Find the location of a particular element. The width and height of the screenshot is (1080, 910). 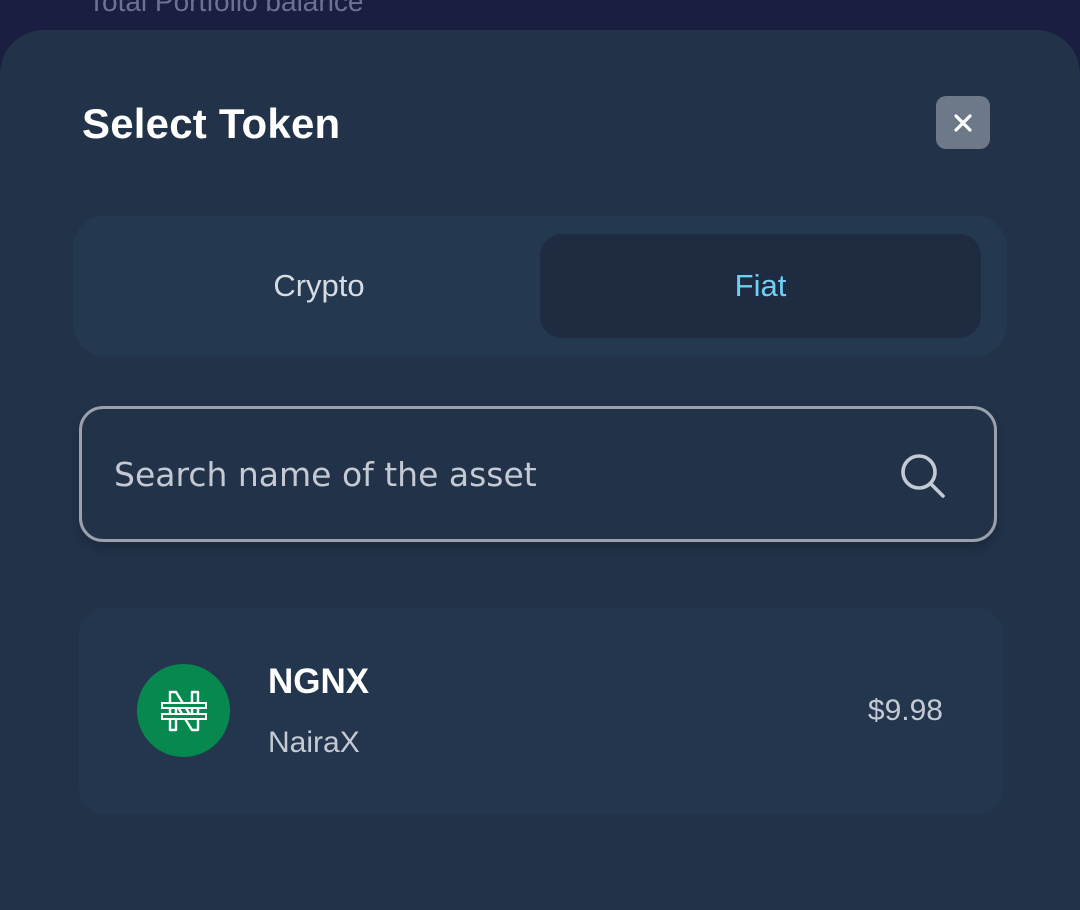

tab-crypto: Crypto is located at coordinates (319, 286).